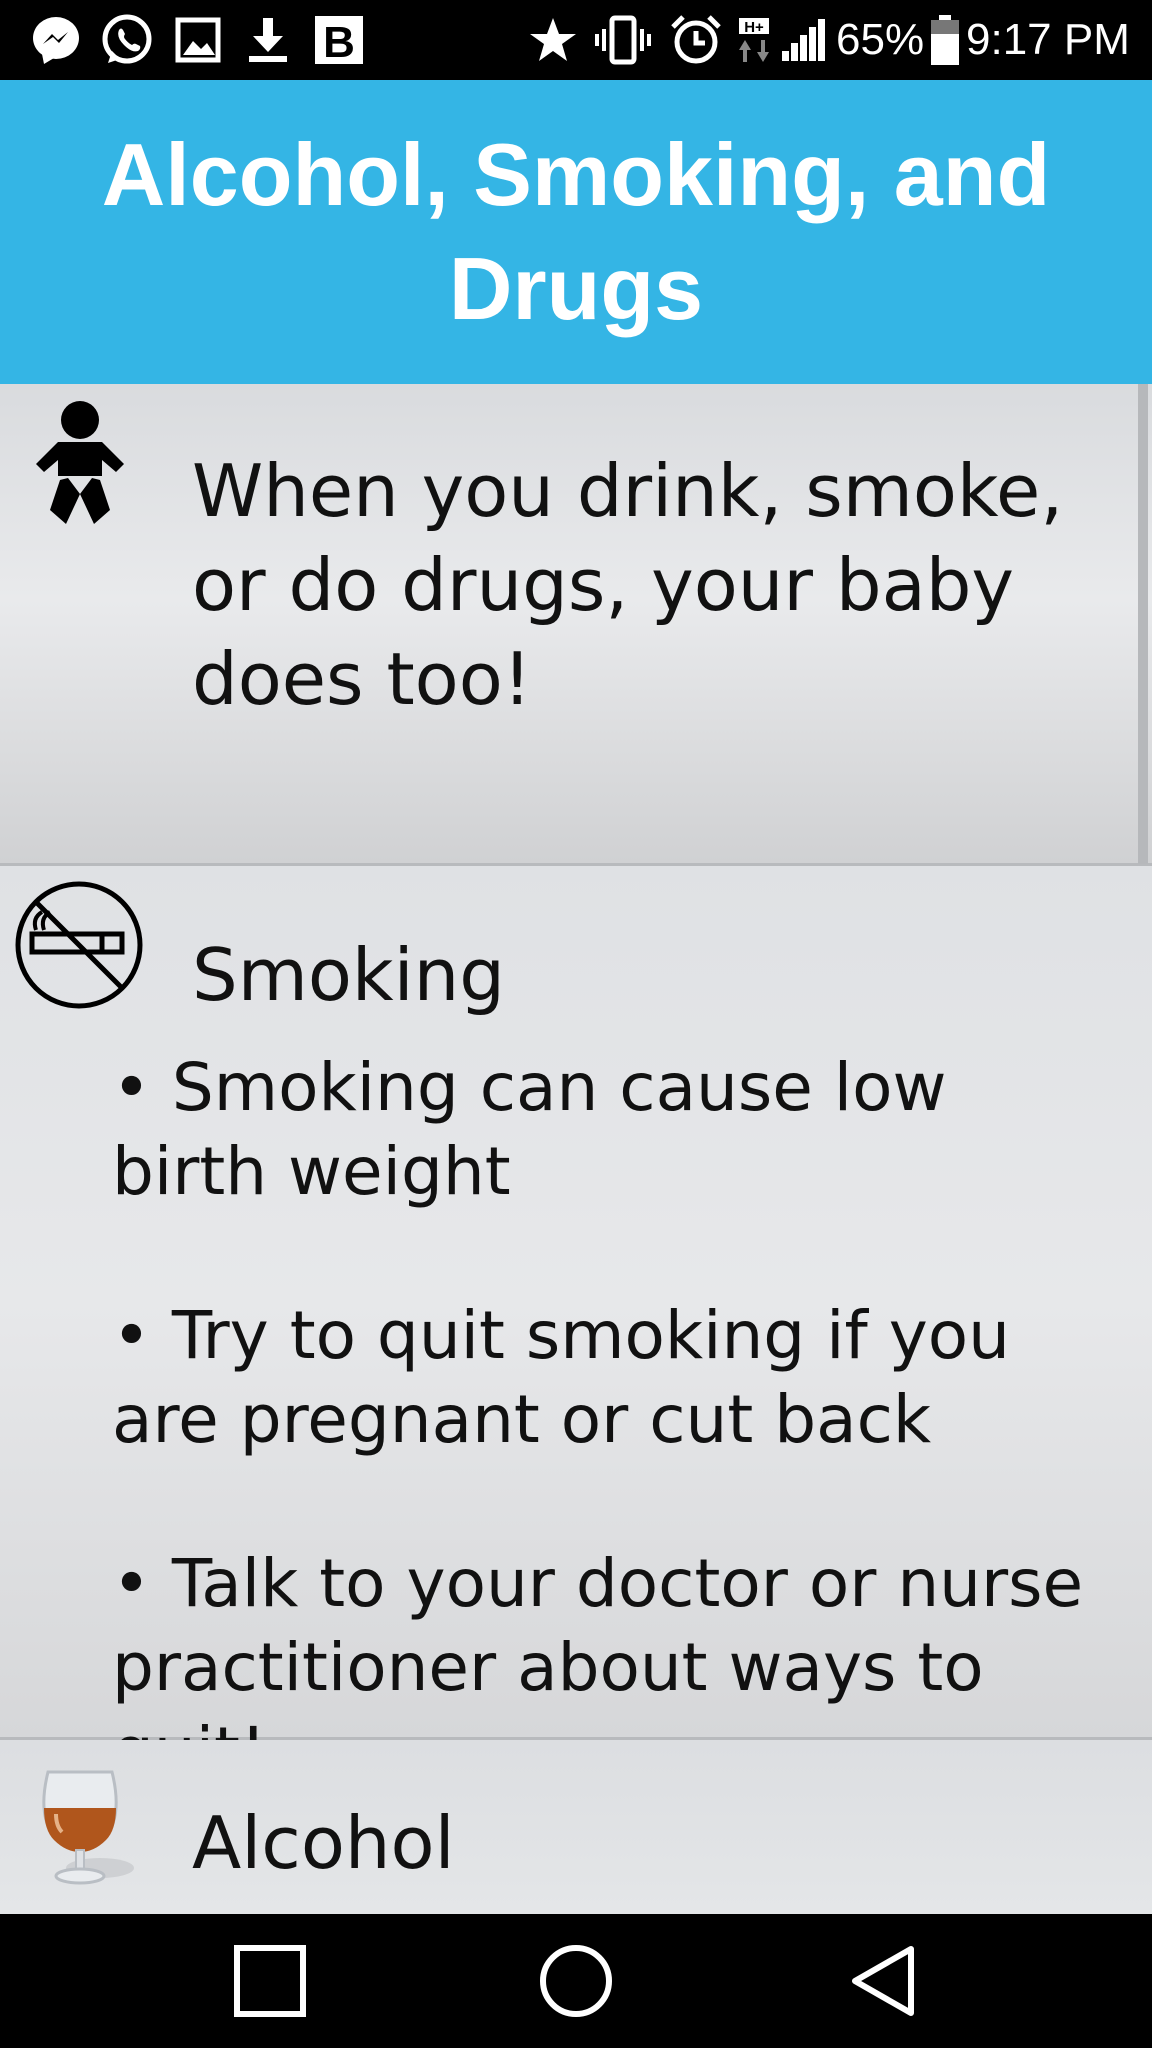 The width and height of the screenshot is (1152, 2048). I want to click on navigation-bar, so click(576, 1981).